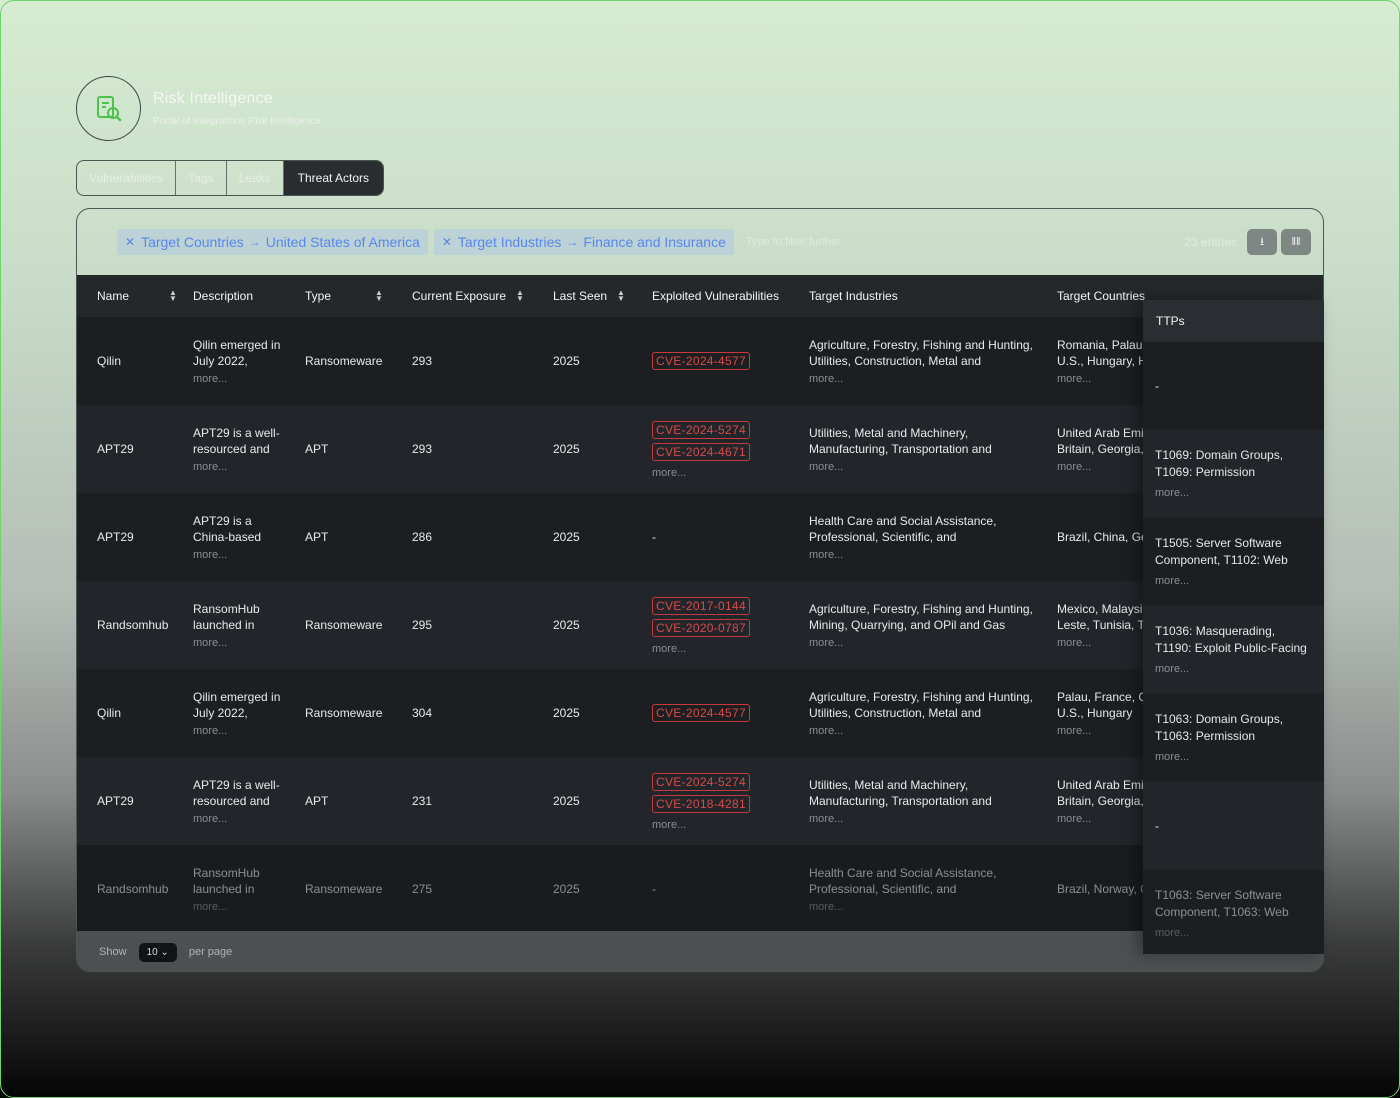 This screenshot has width=1400, height=1098. I want to click on column-type: Type ▲ ▼, so click(344, 296).